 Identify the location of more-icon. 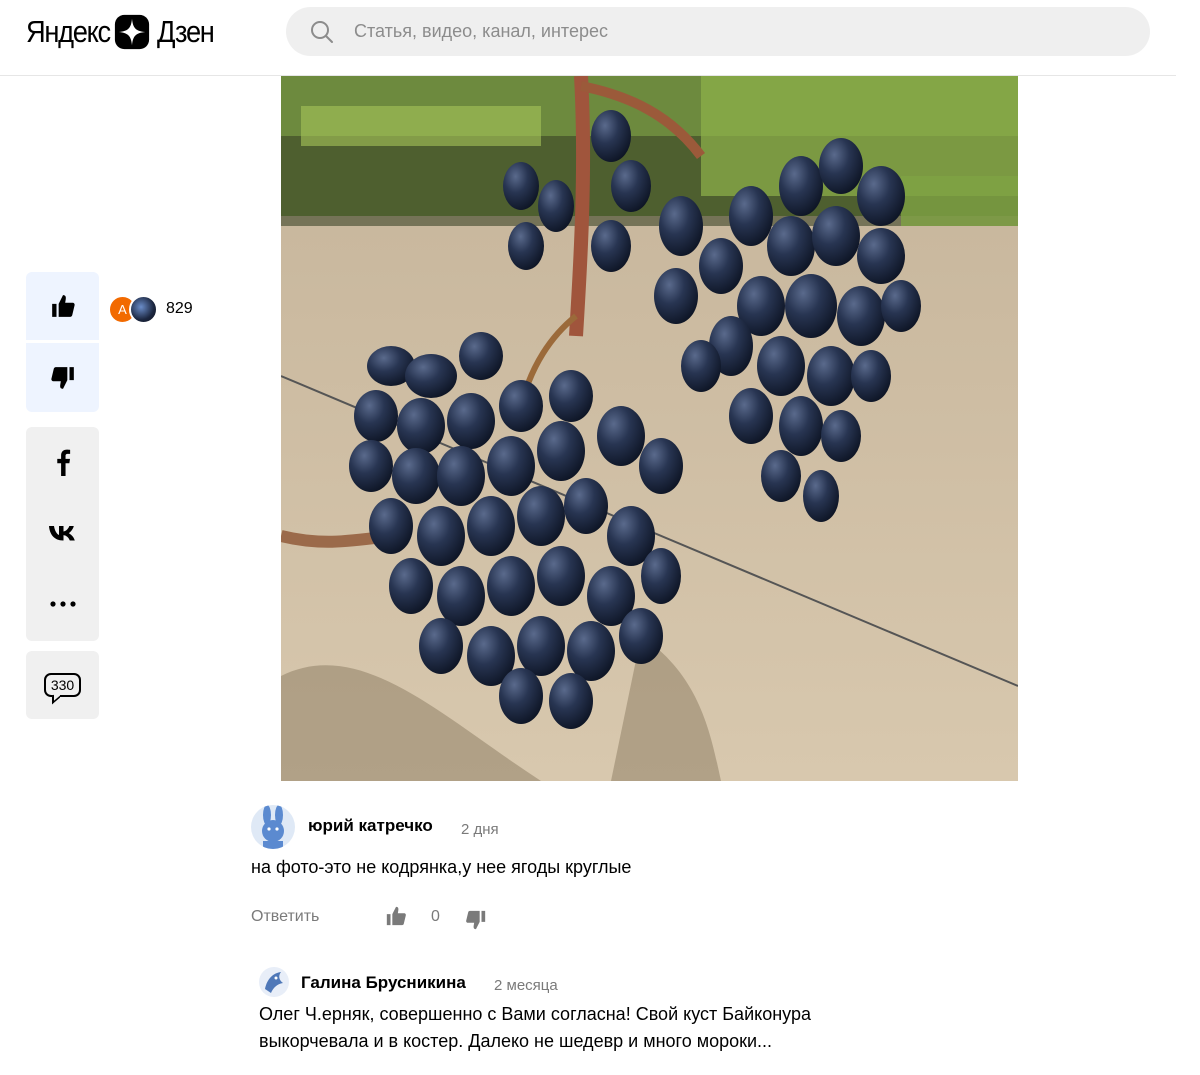
(62, 604).